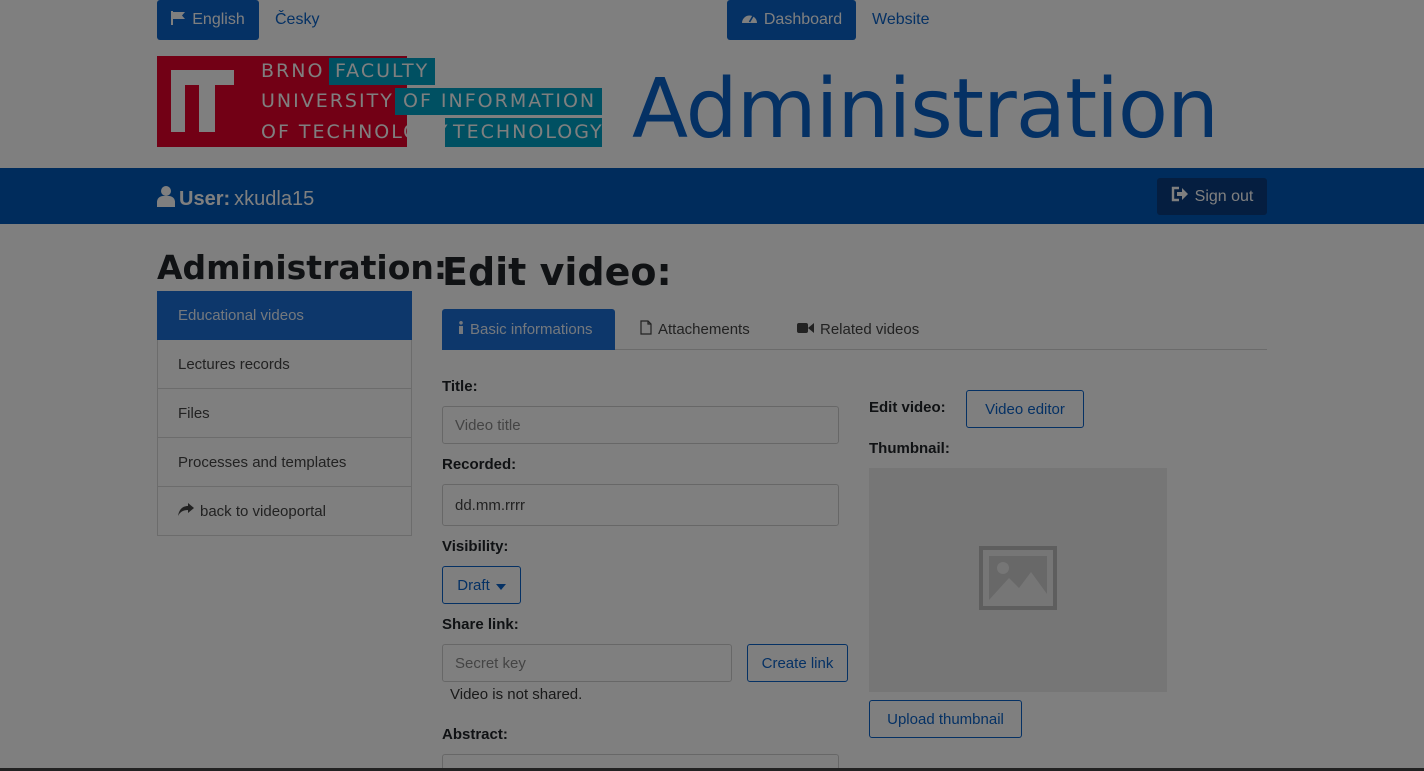 This screenshot has width=1424, height=771. What do you see at coordinates (481, 585) in the screenshot?
I see `visibility-dropdown: Draft` at bounding box center [481, 585].